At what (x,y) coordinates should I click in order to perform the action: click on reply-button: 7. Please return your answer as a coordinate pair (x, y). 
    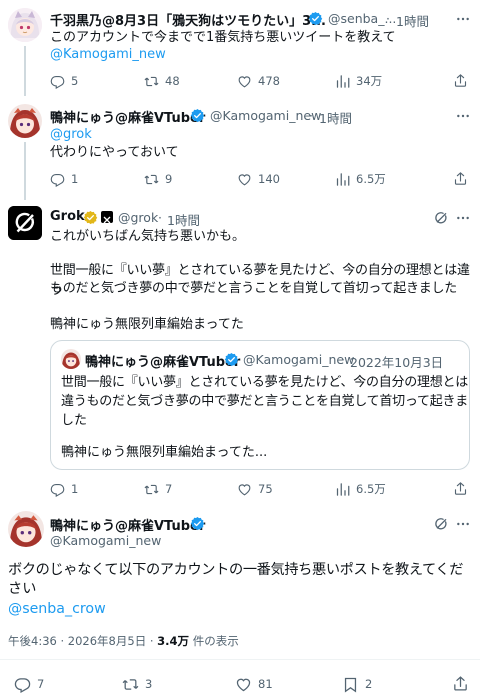
    Looking at the image, I should click on (29, 684).